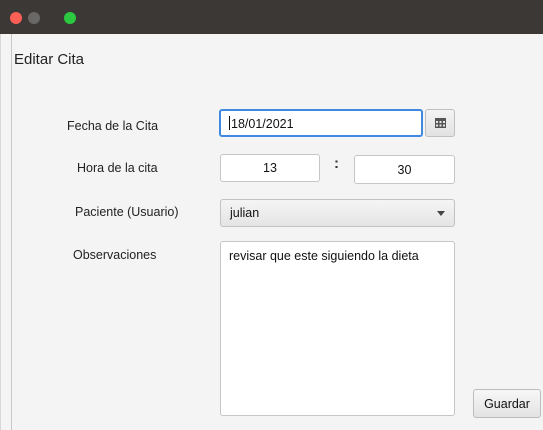 The height and width of the screenshot is (430, 543). What do you see at coordinates (441, 213) in the screenshot?
I see `chevron-down-icon` at bounding box center [441, 213].